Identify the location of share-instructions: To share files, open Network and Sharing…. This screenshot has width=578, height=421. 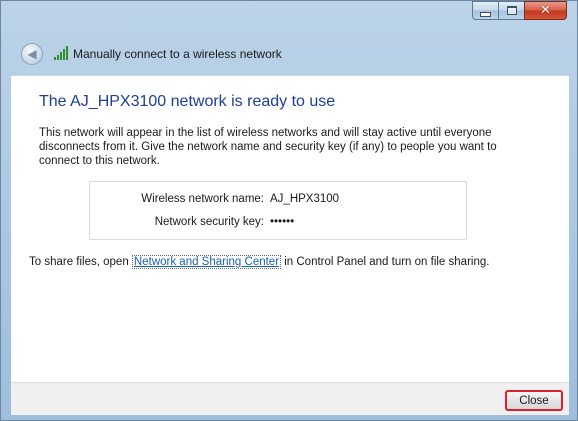
(259, 262).